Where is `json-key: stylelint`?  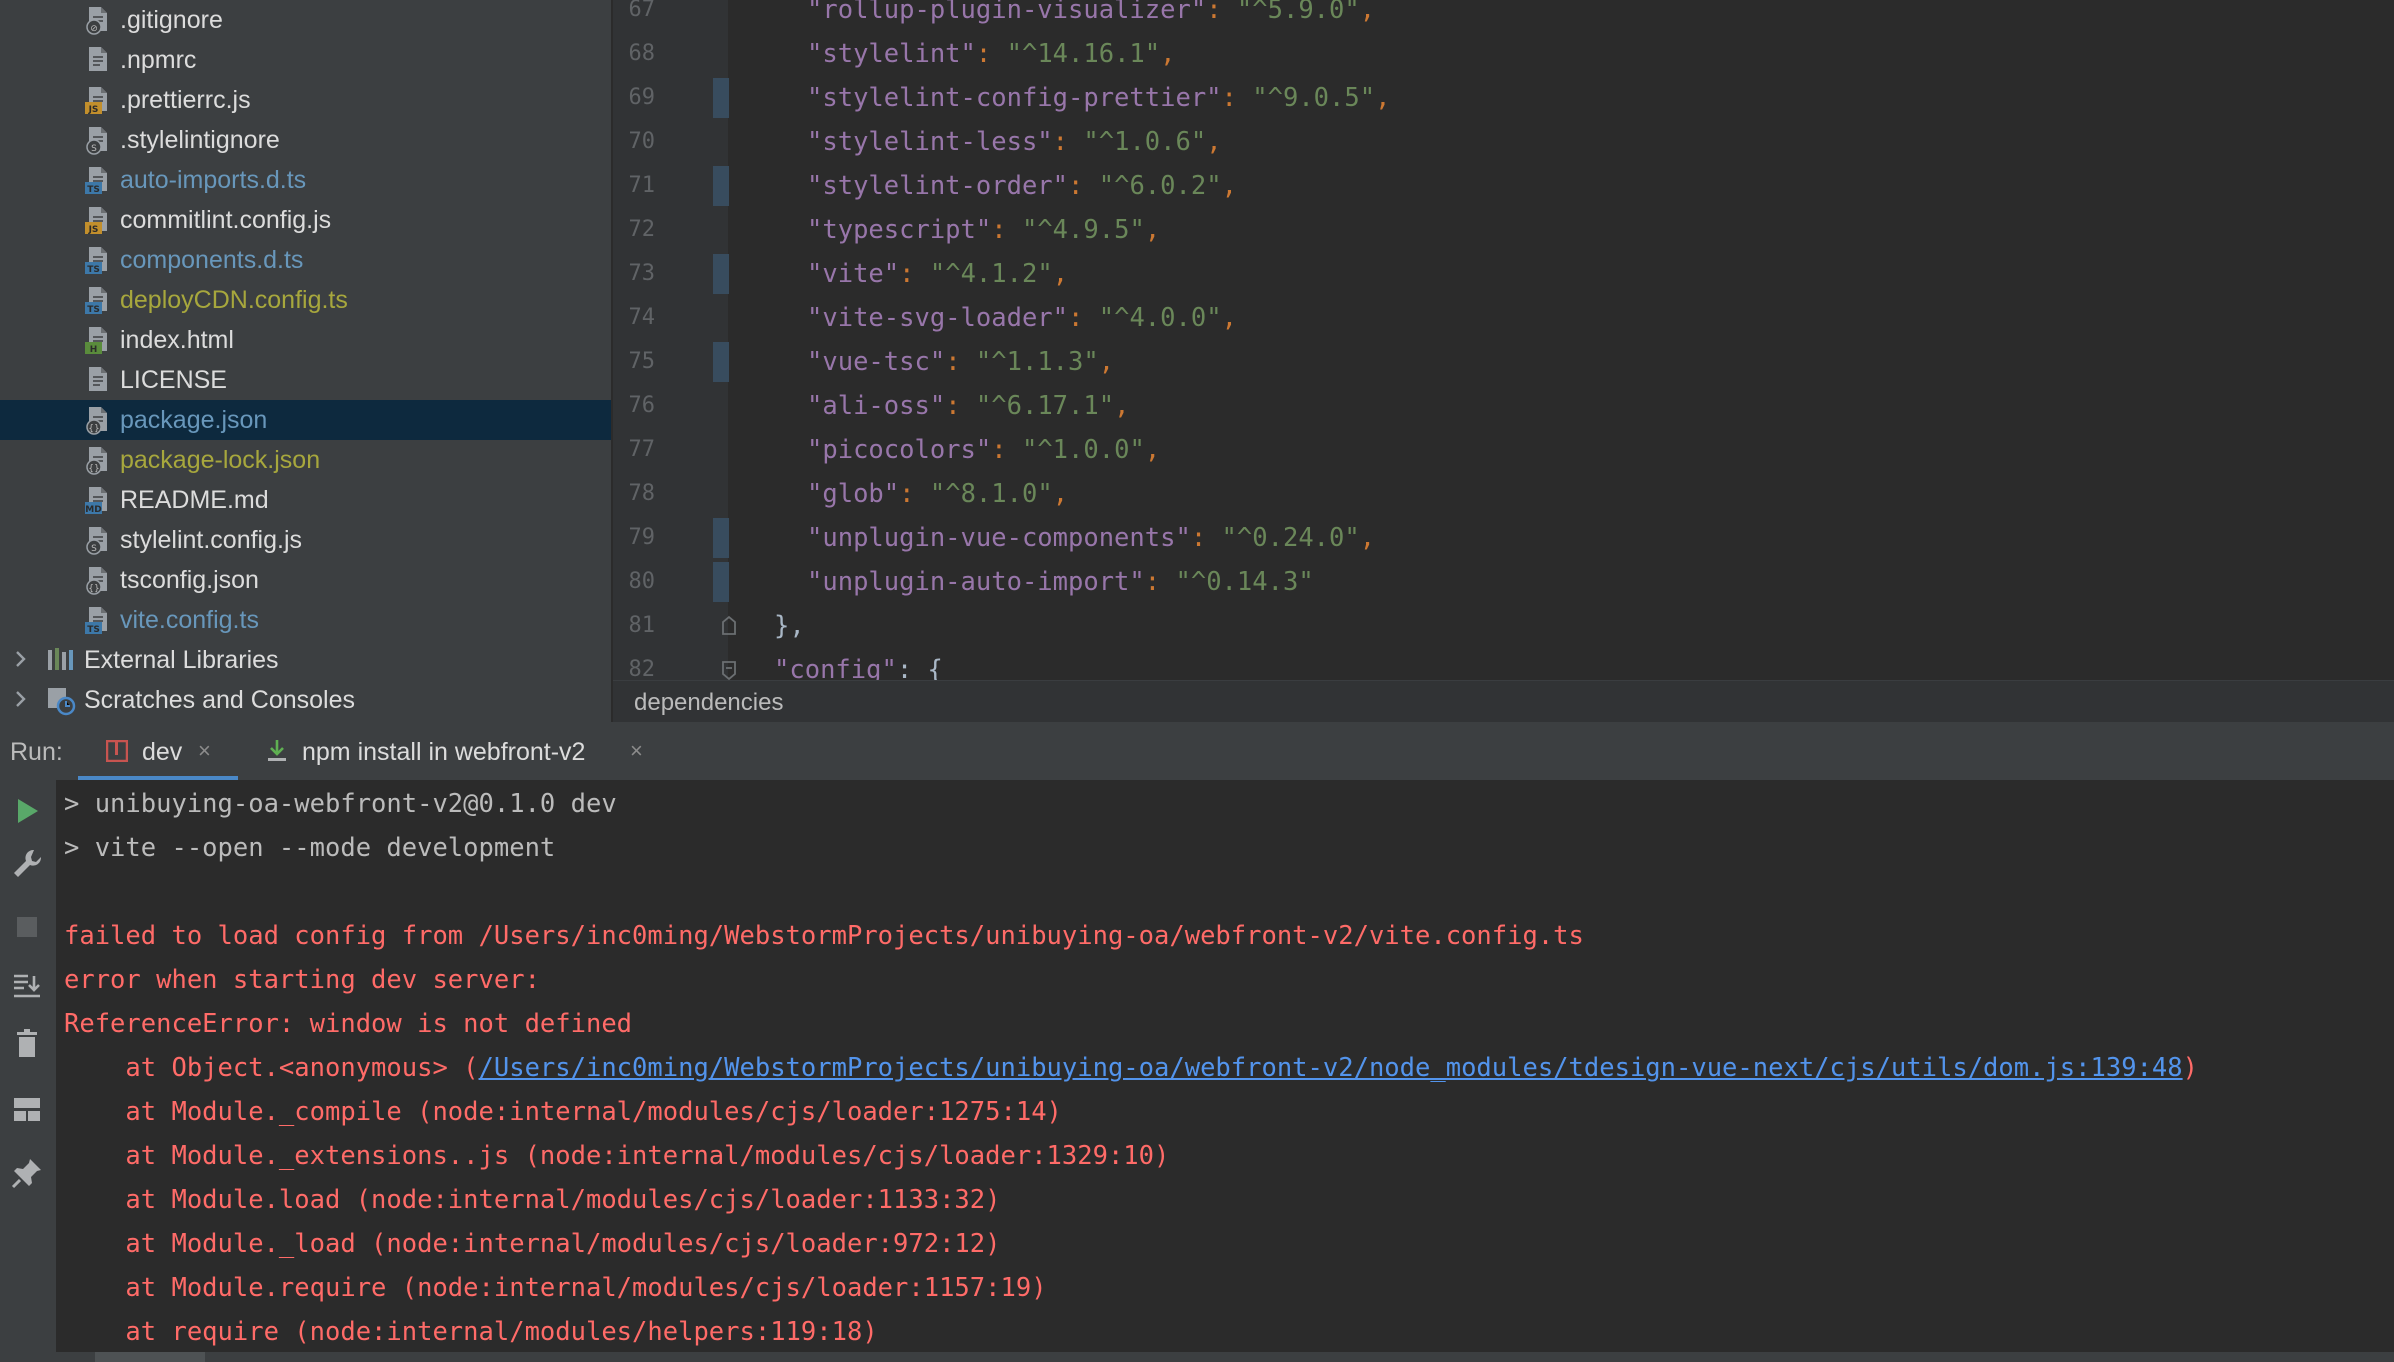 json-key: stylelint is located at coordinates (891, 54).